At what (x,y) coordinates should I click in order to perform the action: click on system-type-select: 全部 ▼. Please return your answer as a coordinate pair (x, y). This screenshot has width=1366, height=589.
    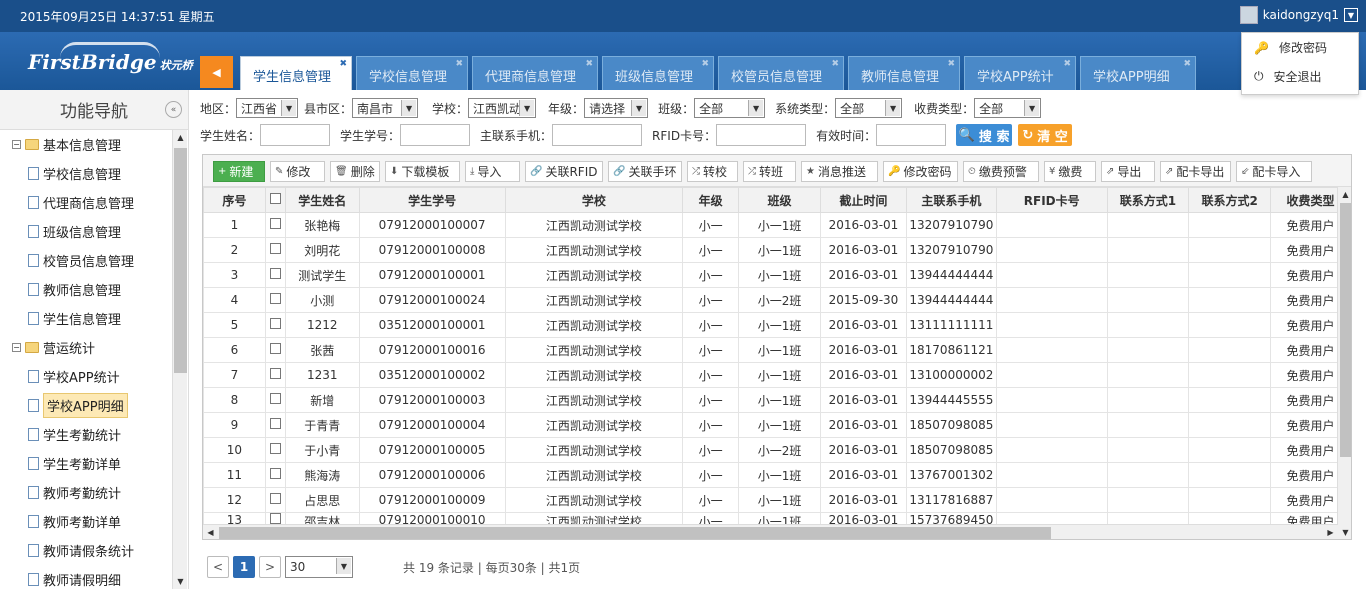
    Looking at the image, I should click on (869, 108).